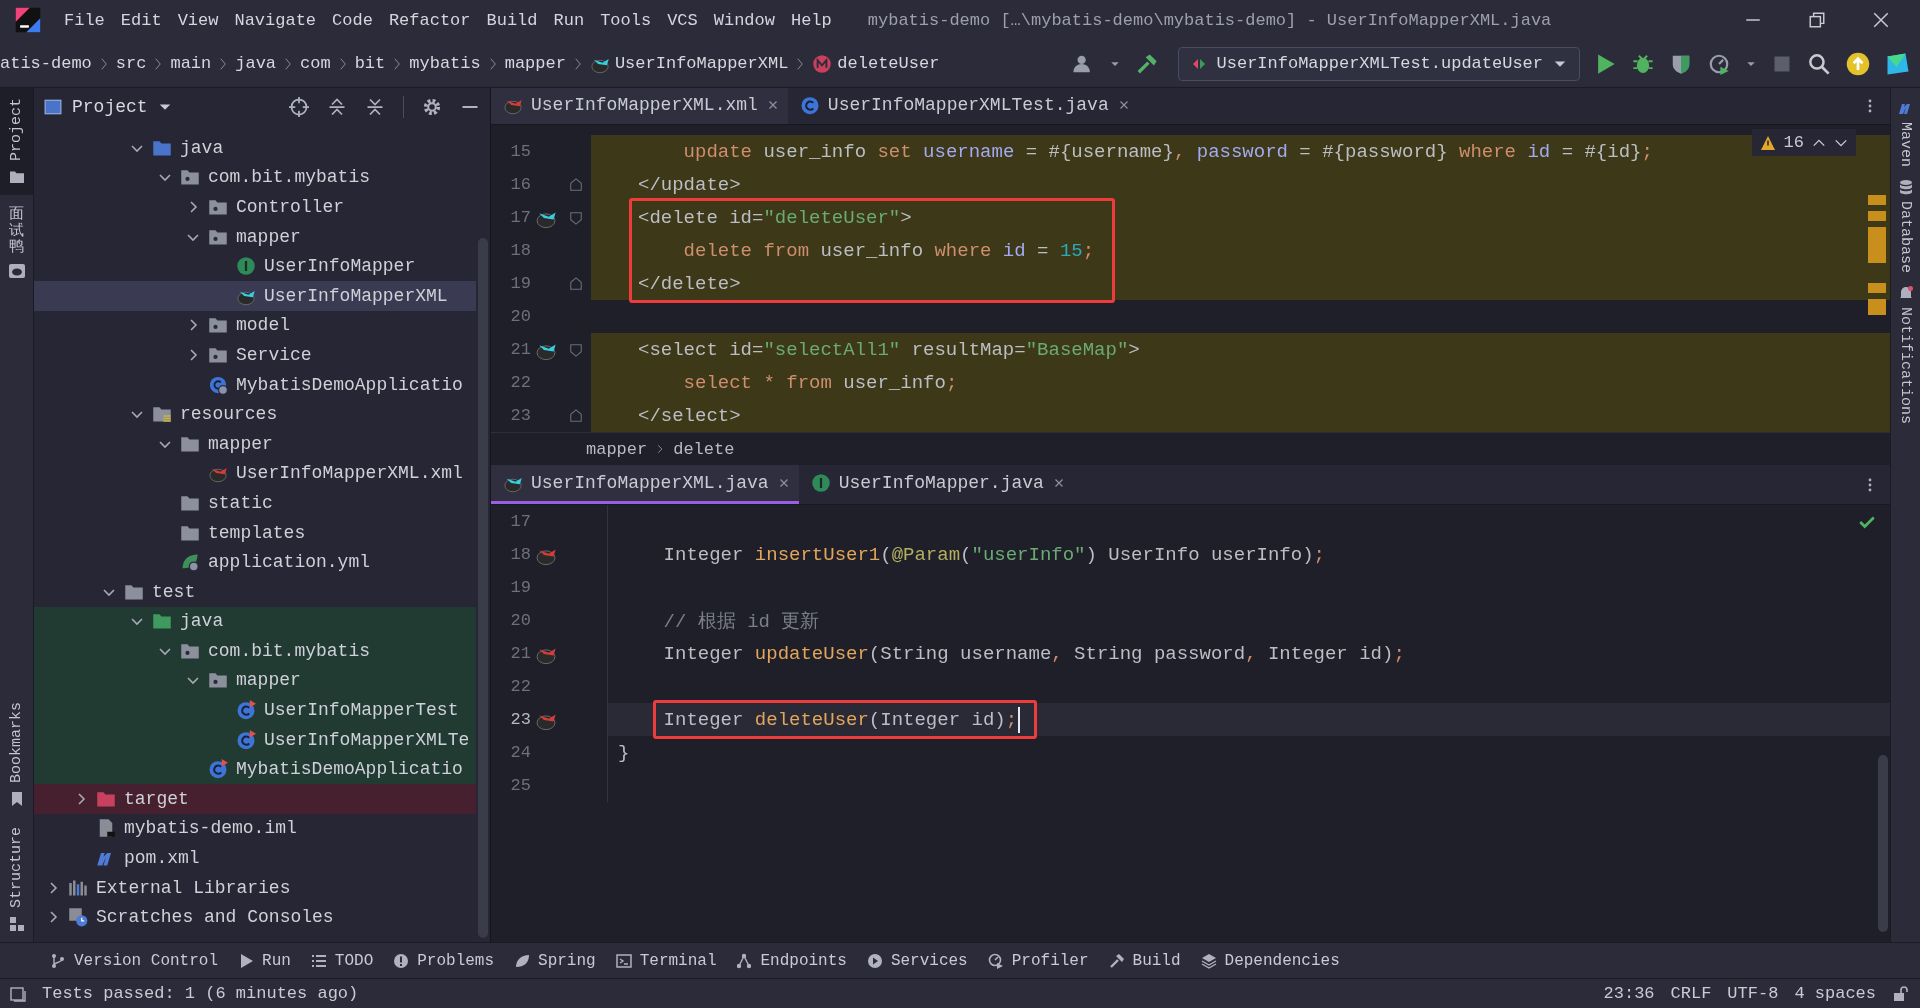  What do you see at coordinates (200, 993) in the screenshot?
I see `status-message: Tests passed: 1 (6 minutes ago)` at bounding box center [200, 993].